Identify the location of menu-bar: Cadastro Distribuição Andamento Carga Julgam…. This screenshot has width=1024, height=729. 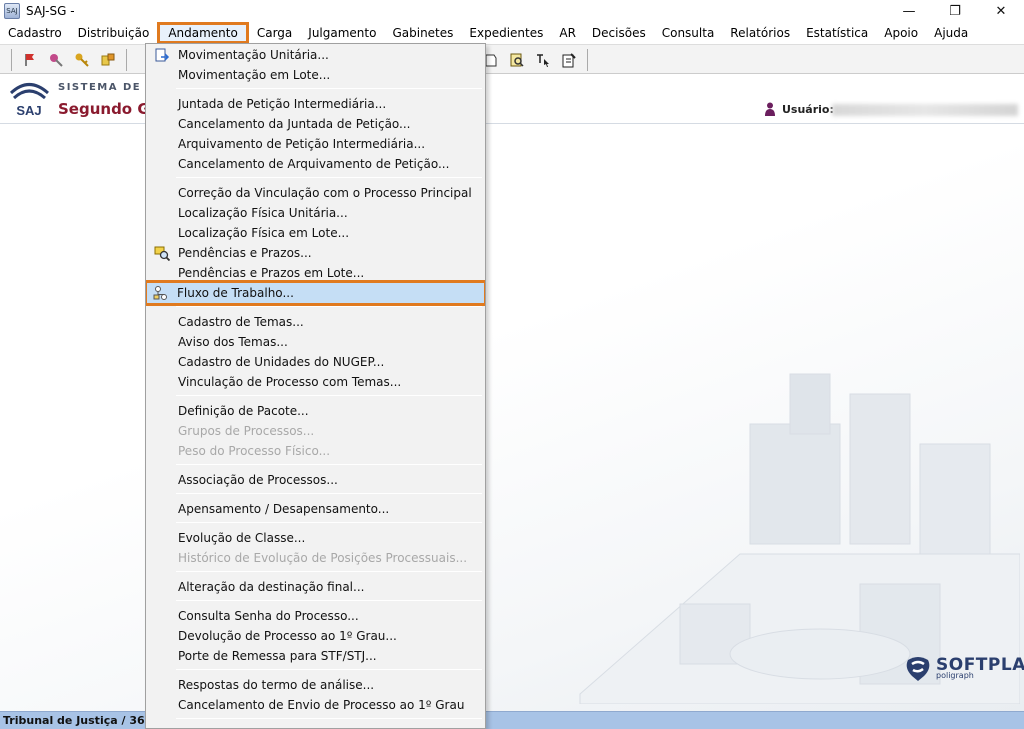
(512, 33).